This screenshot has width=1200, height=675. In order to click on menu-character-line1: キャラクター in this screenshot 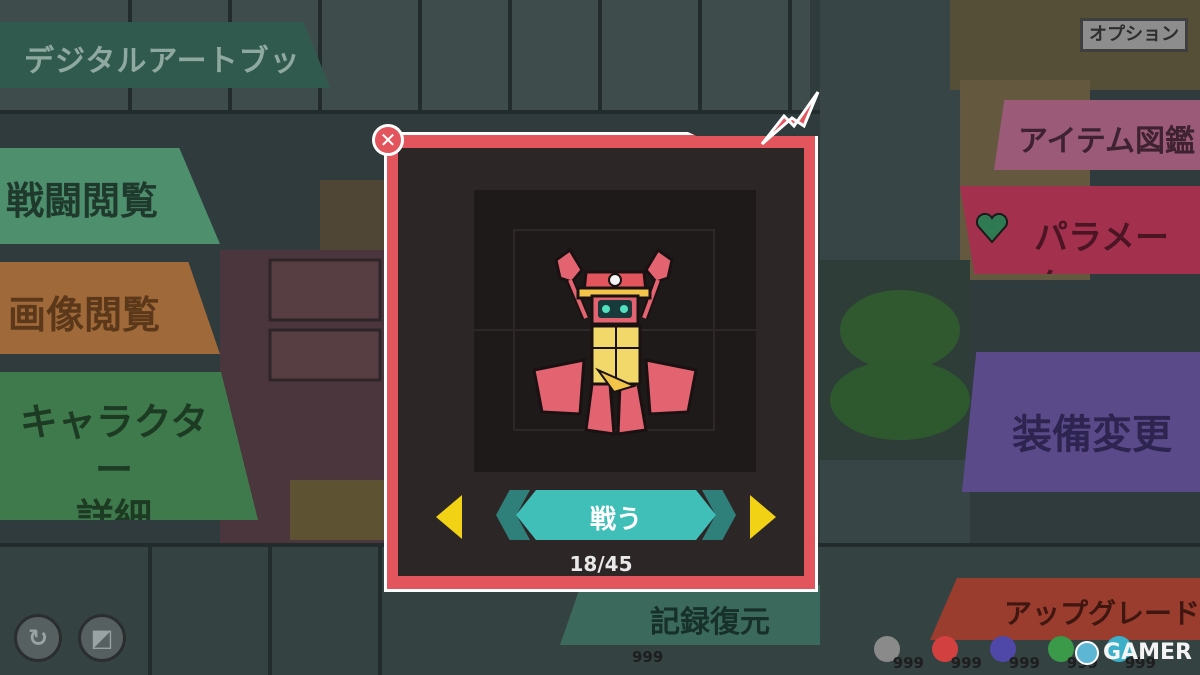, I will do `click(114, 446)`.